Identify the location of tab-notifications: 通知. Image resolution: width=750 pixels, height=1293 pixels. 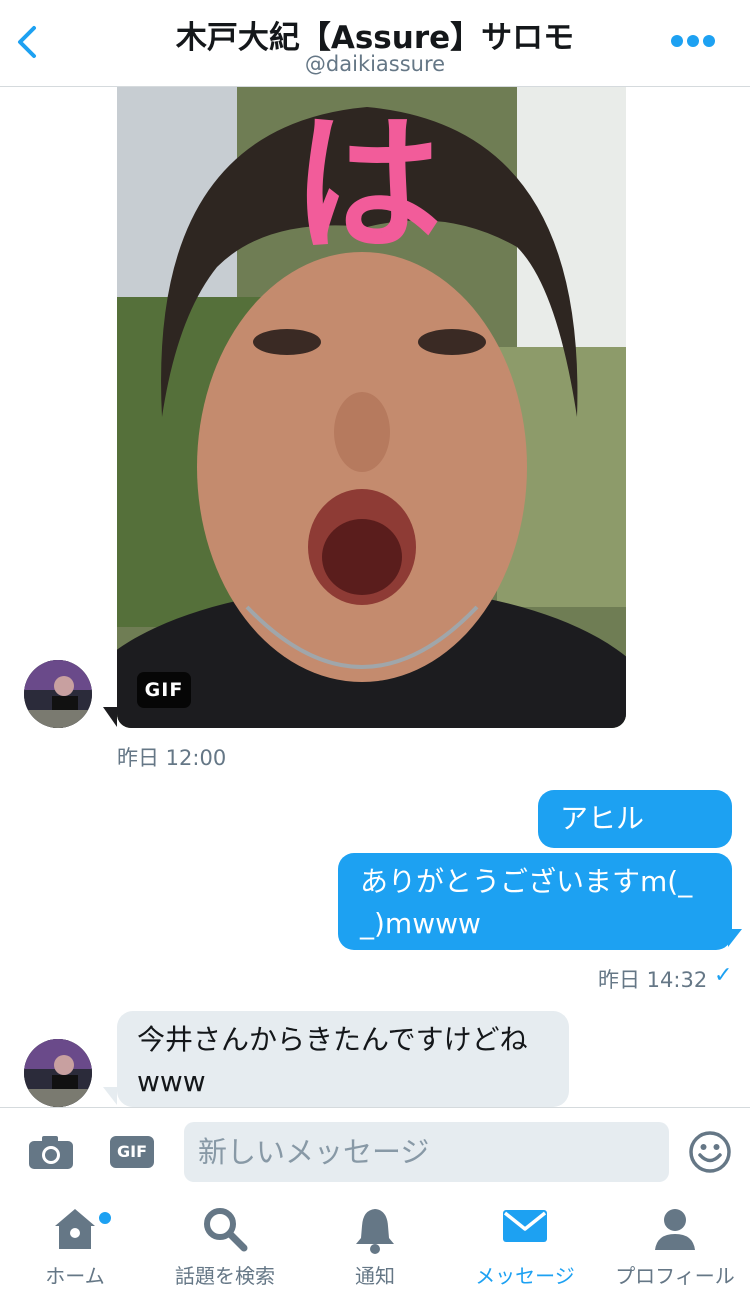
(375, 1244).